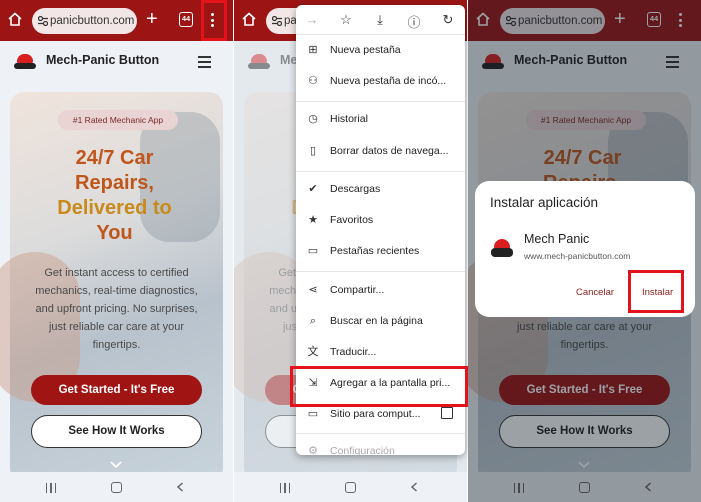 This screenshot has width=701, height=502. I want to click on headline-line-2: Repairs,, so click(114, 183).